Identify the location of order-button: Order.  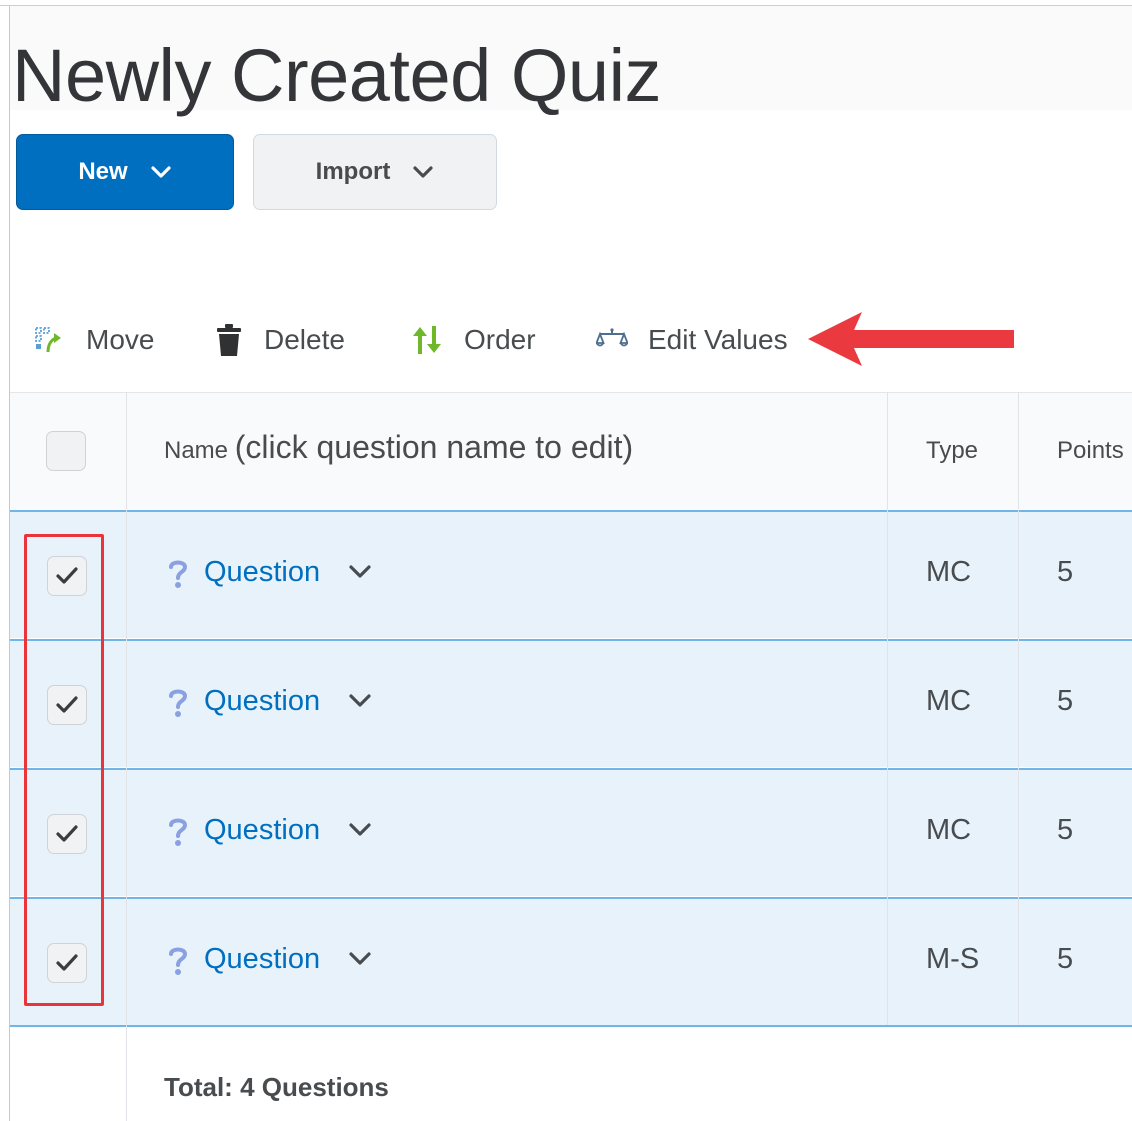
(473, 340).